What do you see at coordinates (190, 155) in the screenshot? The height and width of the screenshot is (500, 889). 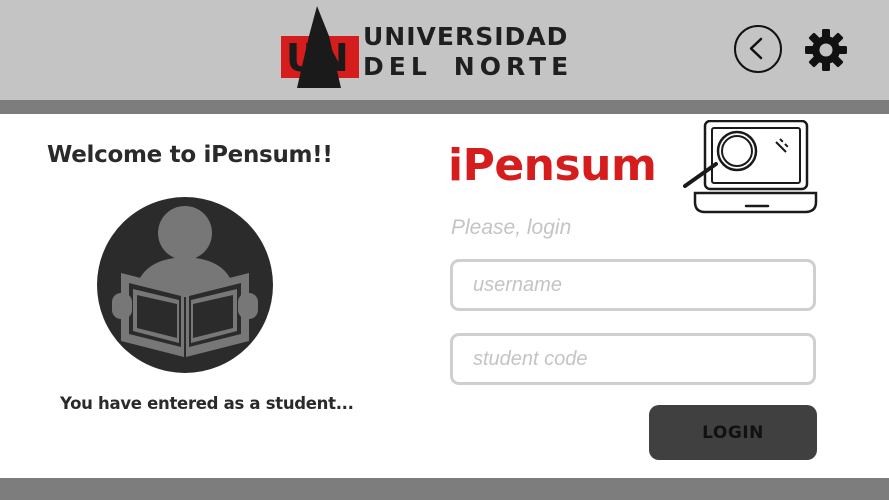 I see `welcome-heading: Welcome to iPensum!!` at bounding box center [190, 155].